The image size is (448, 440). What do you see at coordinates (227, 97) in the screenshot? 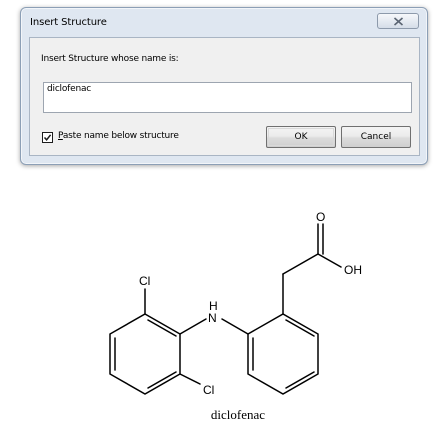
I see `structure-name-input: diclofenac` at bounding box center [227, 97].